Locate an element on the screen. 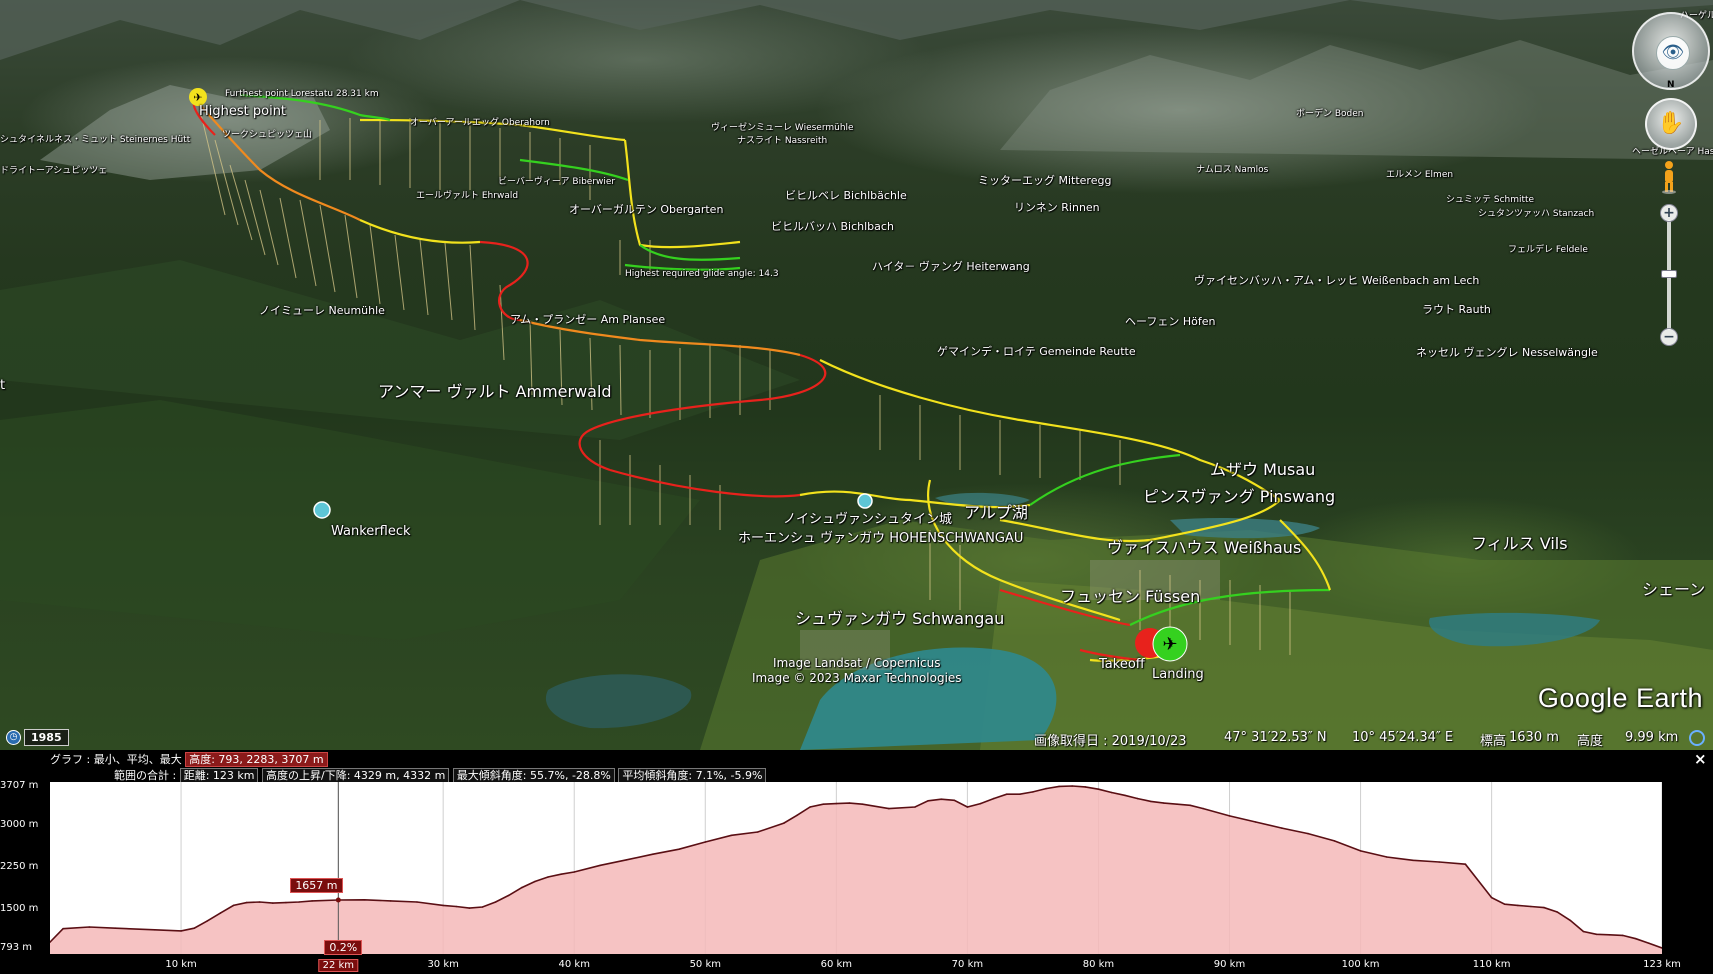 This screenshot has width=1713, height=974. place-label-zugspitze: ツークシュピッツェ山 is located at coordinates (267, 133).